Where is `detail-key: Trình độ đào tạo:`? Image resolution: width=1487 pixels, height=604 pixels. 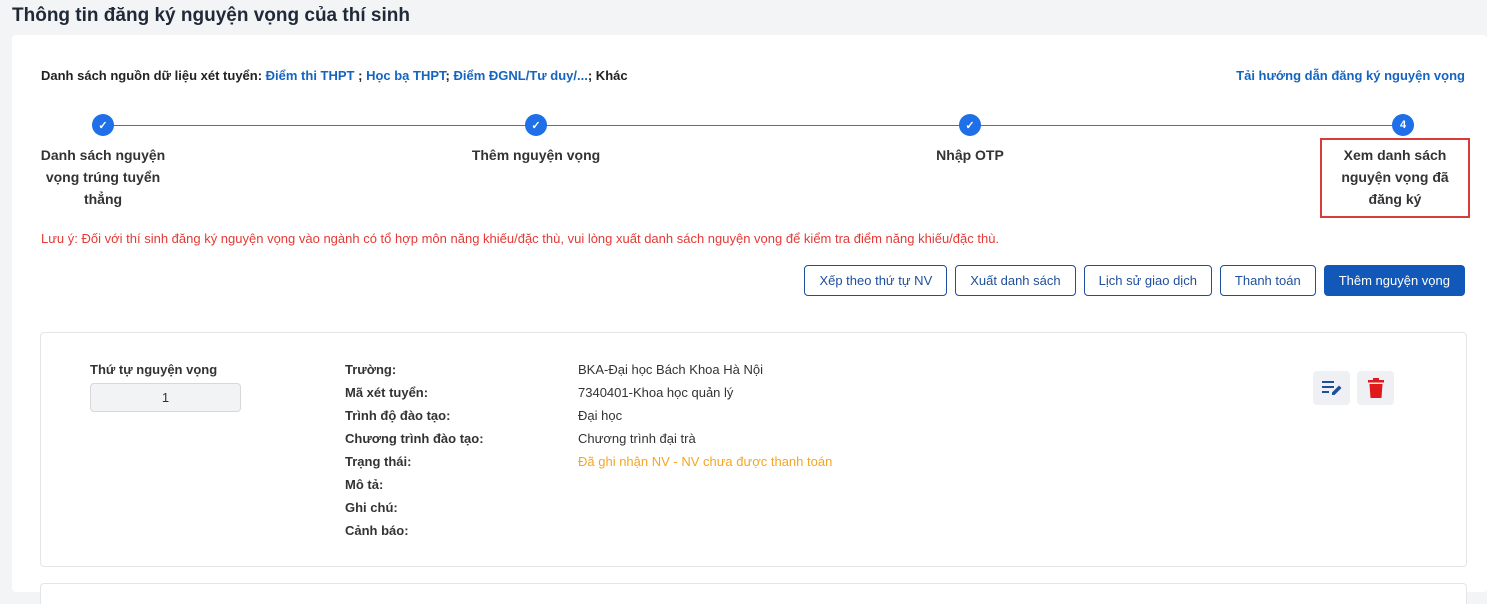 detail-key: Trình độ đào tạo: is located at coordinates (398, 415).